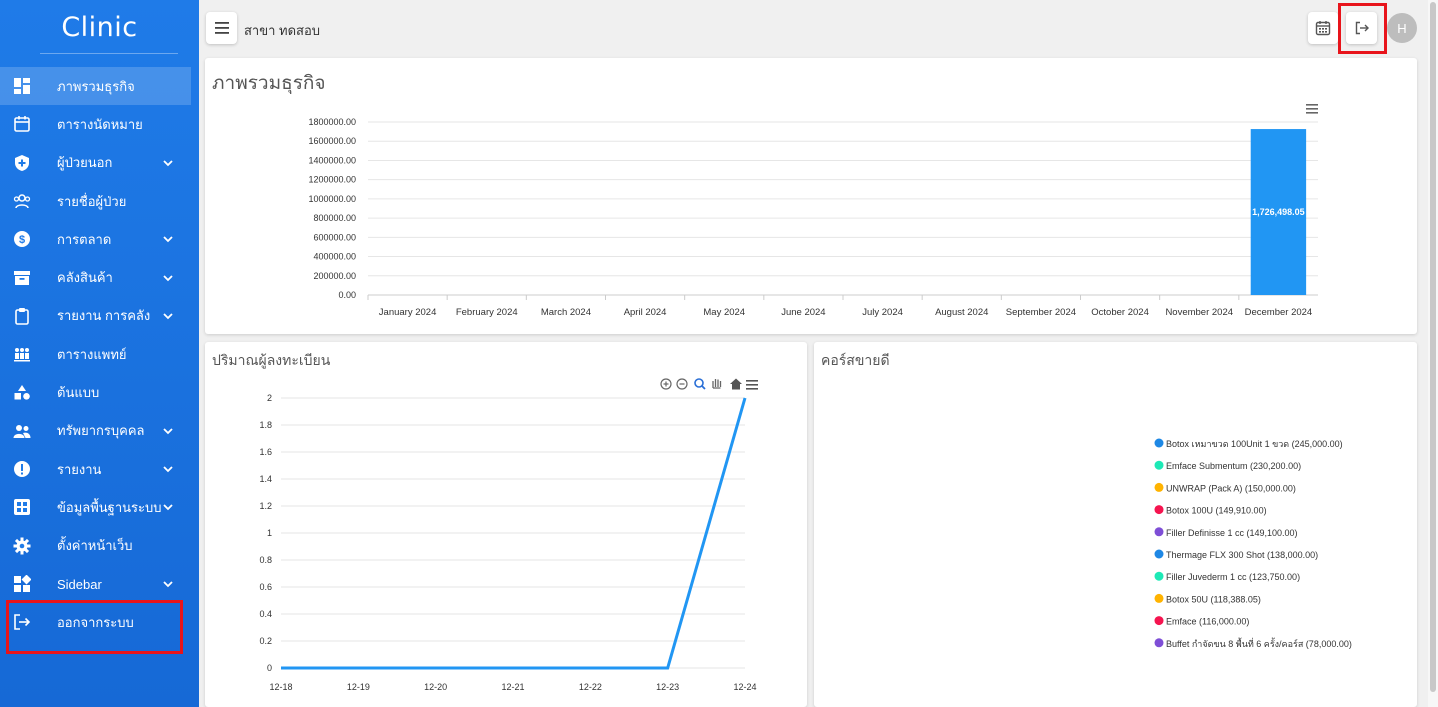 Image resolution: width=1438 pixels, height=707 pixels. I want to click on legend-label: Botox เหมาขวด 100Unit 1 ขวด (245,000.00), so click(1254, 444).